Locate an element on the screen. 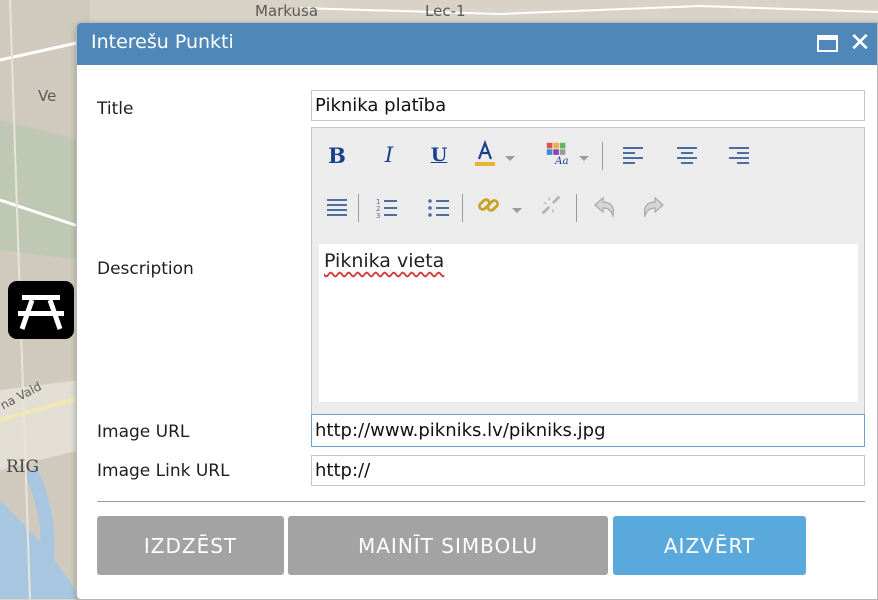 This screenshot has height=600, width=878. align-right-icon is located at coordinates (739, 155).